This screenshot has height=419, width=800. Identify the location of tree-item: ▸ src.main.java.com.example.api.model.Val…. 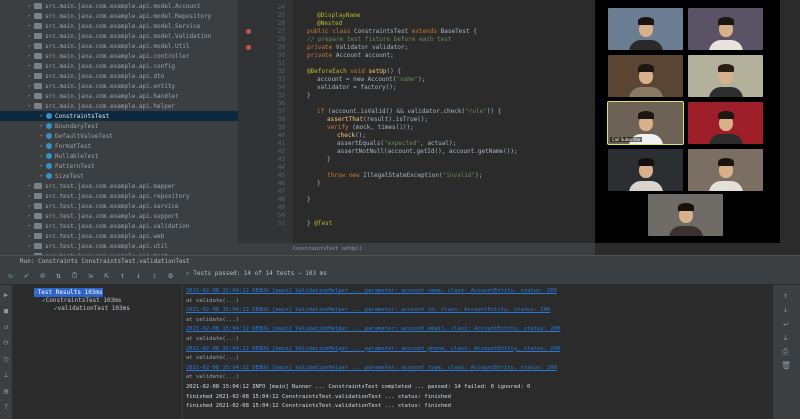
(119, 36).